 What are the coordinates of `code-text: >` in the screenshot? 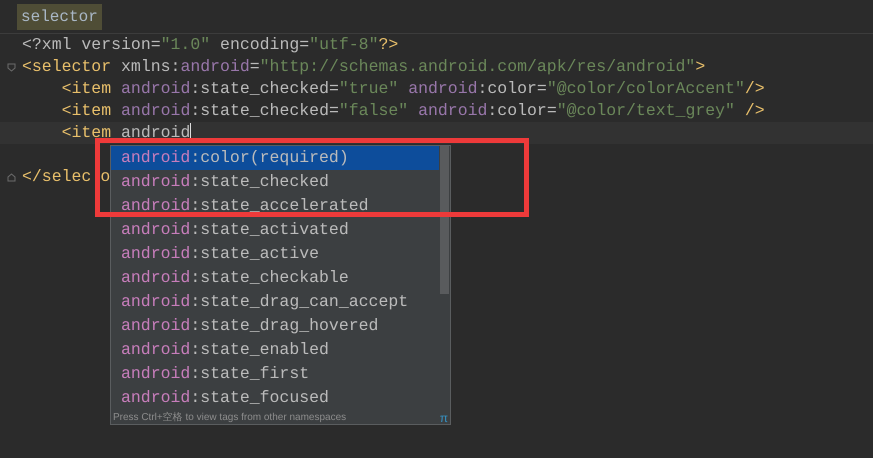 It's located at (700, 67).